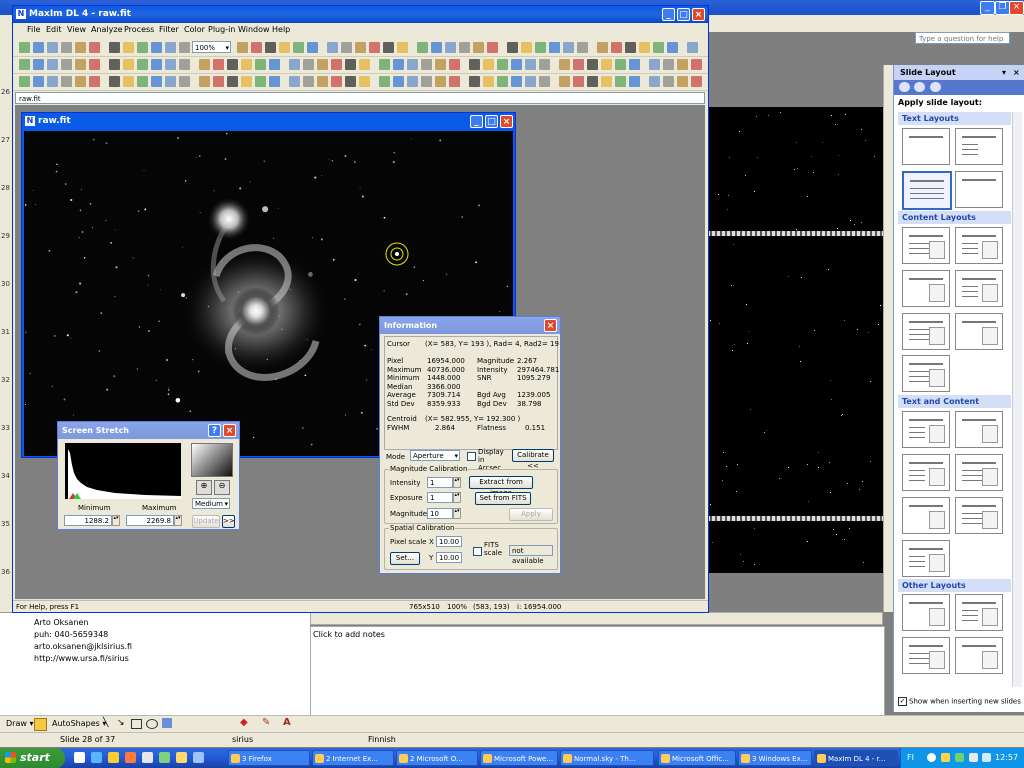  I want to click on document-path-field: raw.fit, so click(360, 98).